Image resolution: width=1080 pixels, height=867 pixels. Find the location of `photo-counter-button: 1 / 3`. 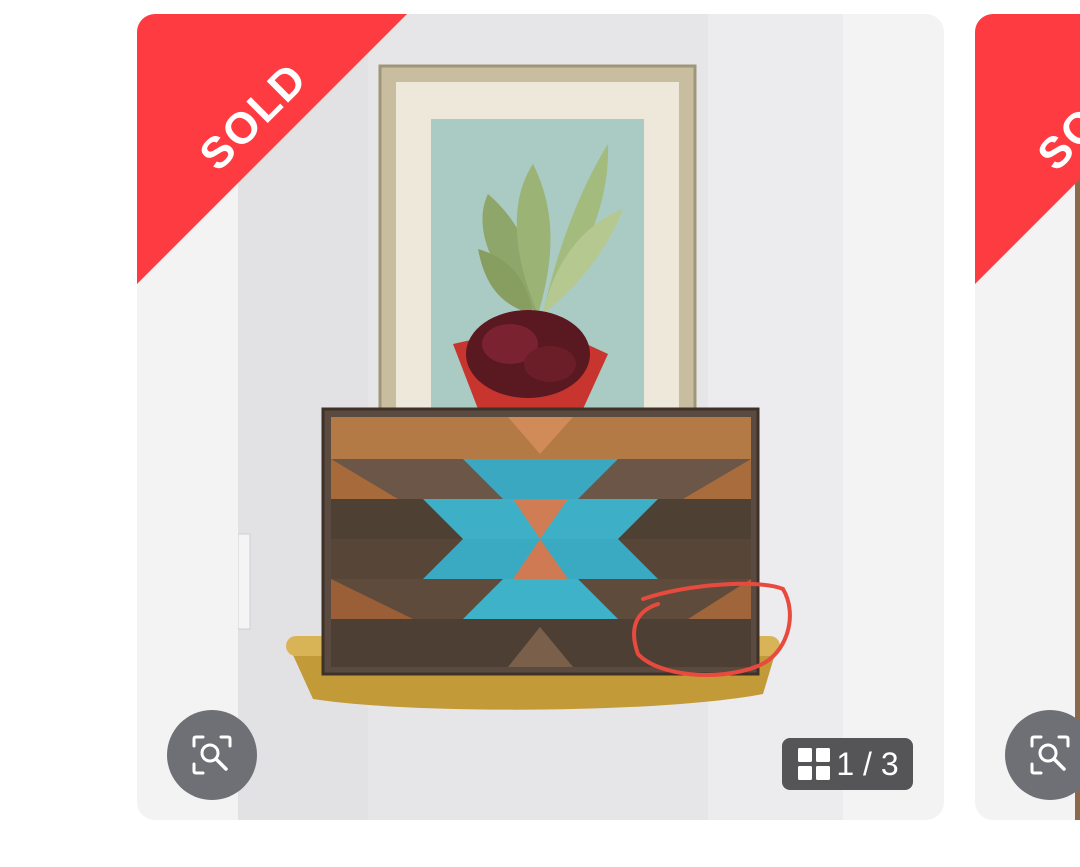

photo-counter-button: 1 / 3 is located at coordinates (847, 764).